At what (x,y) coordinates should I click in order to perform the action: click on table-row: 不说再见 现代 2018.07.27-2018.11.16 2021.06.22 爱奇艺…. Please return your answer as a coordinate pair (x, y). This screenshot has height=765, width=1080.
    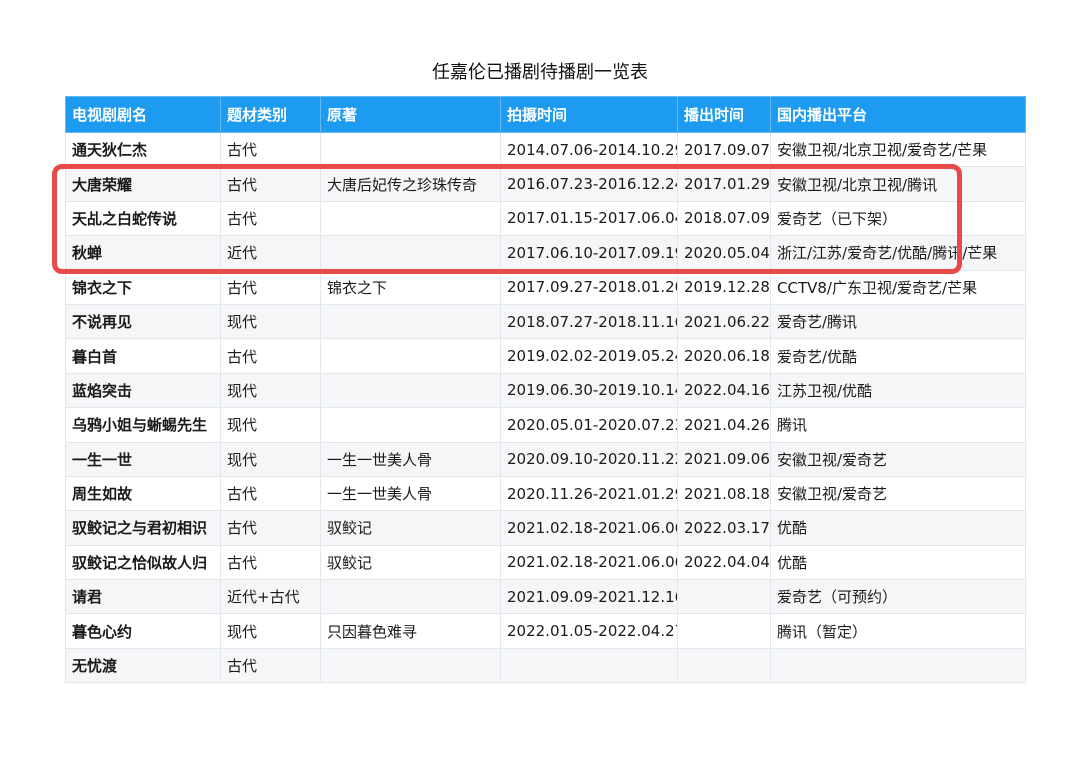
    Looking at the image, I should click on (545, 321).